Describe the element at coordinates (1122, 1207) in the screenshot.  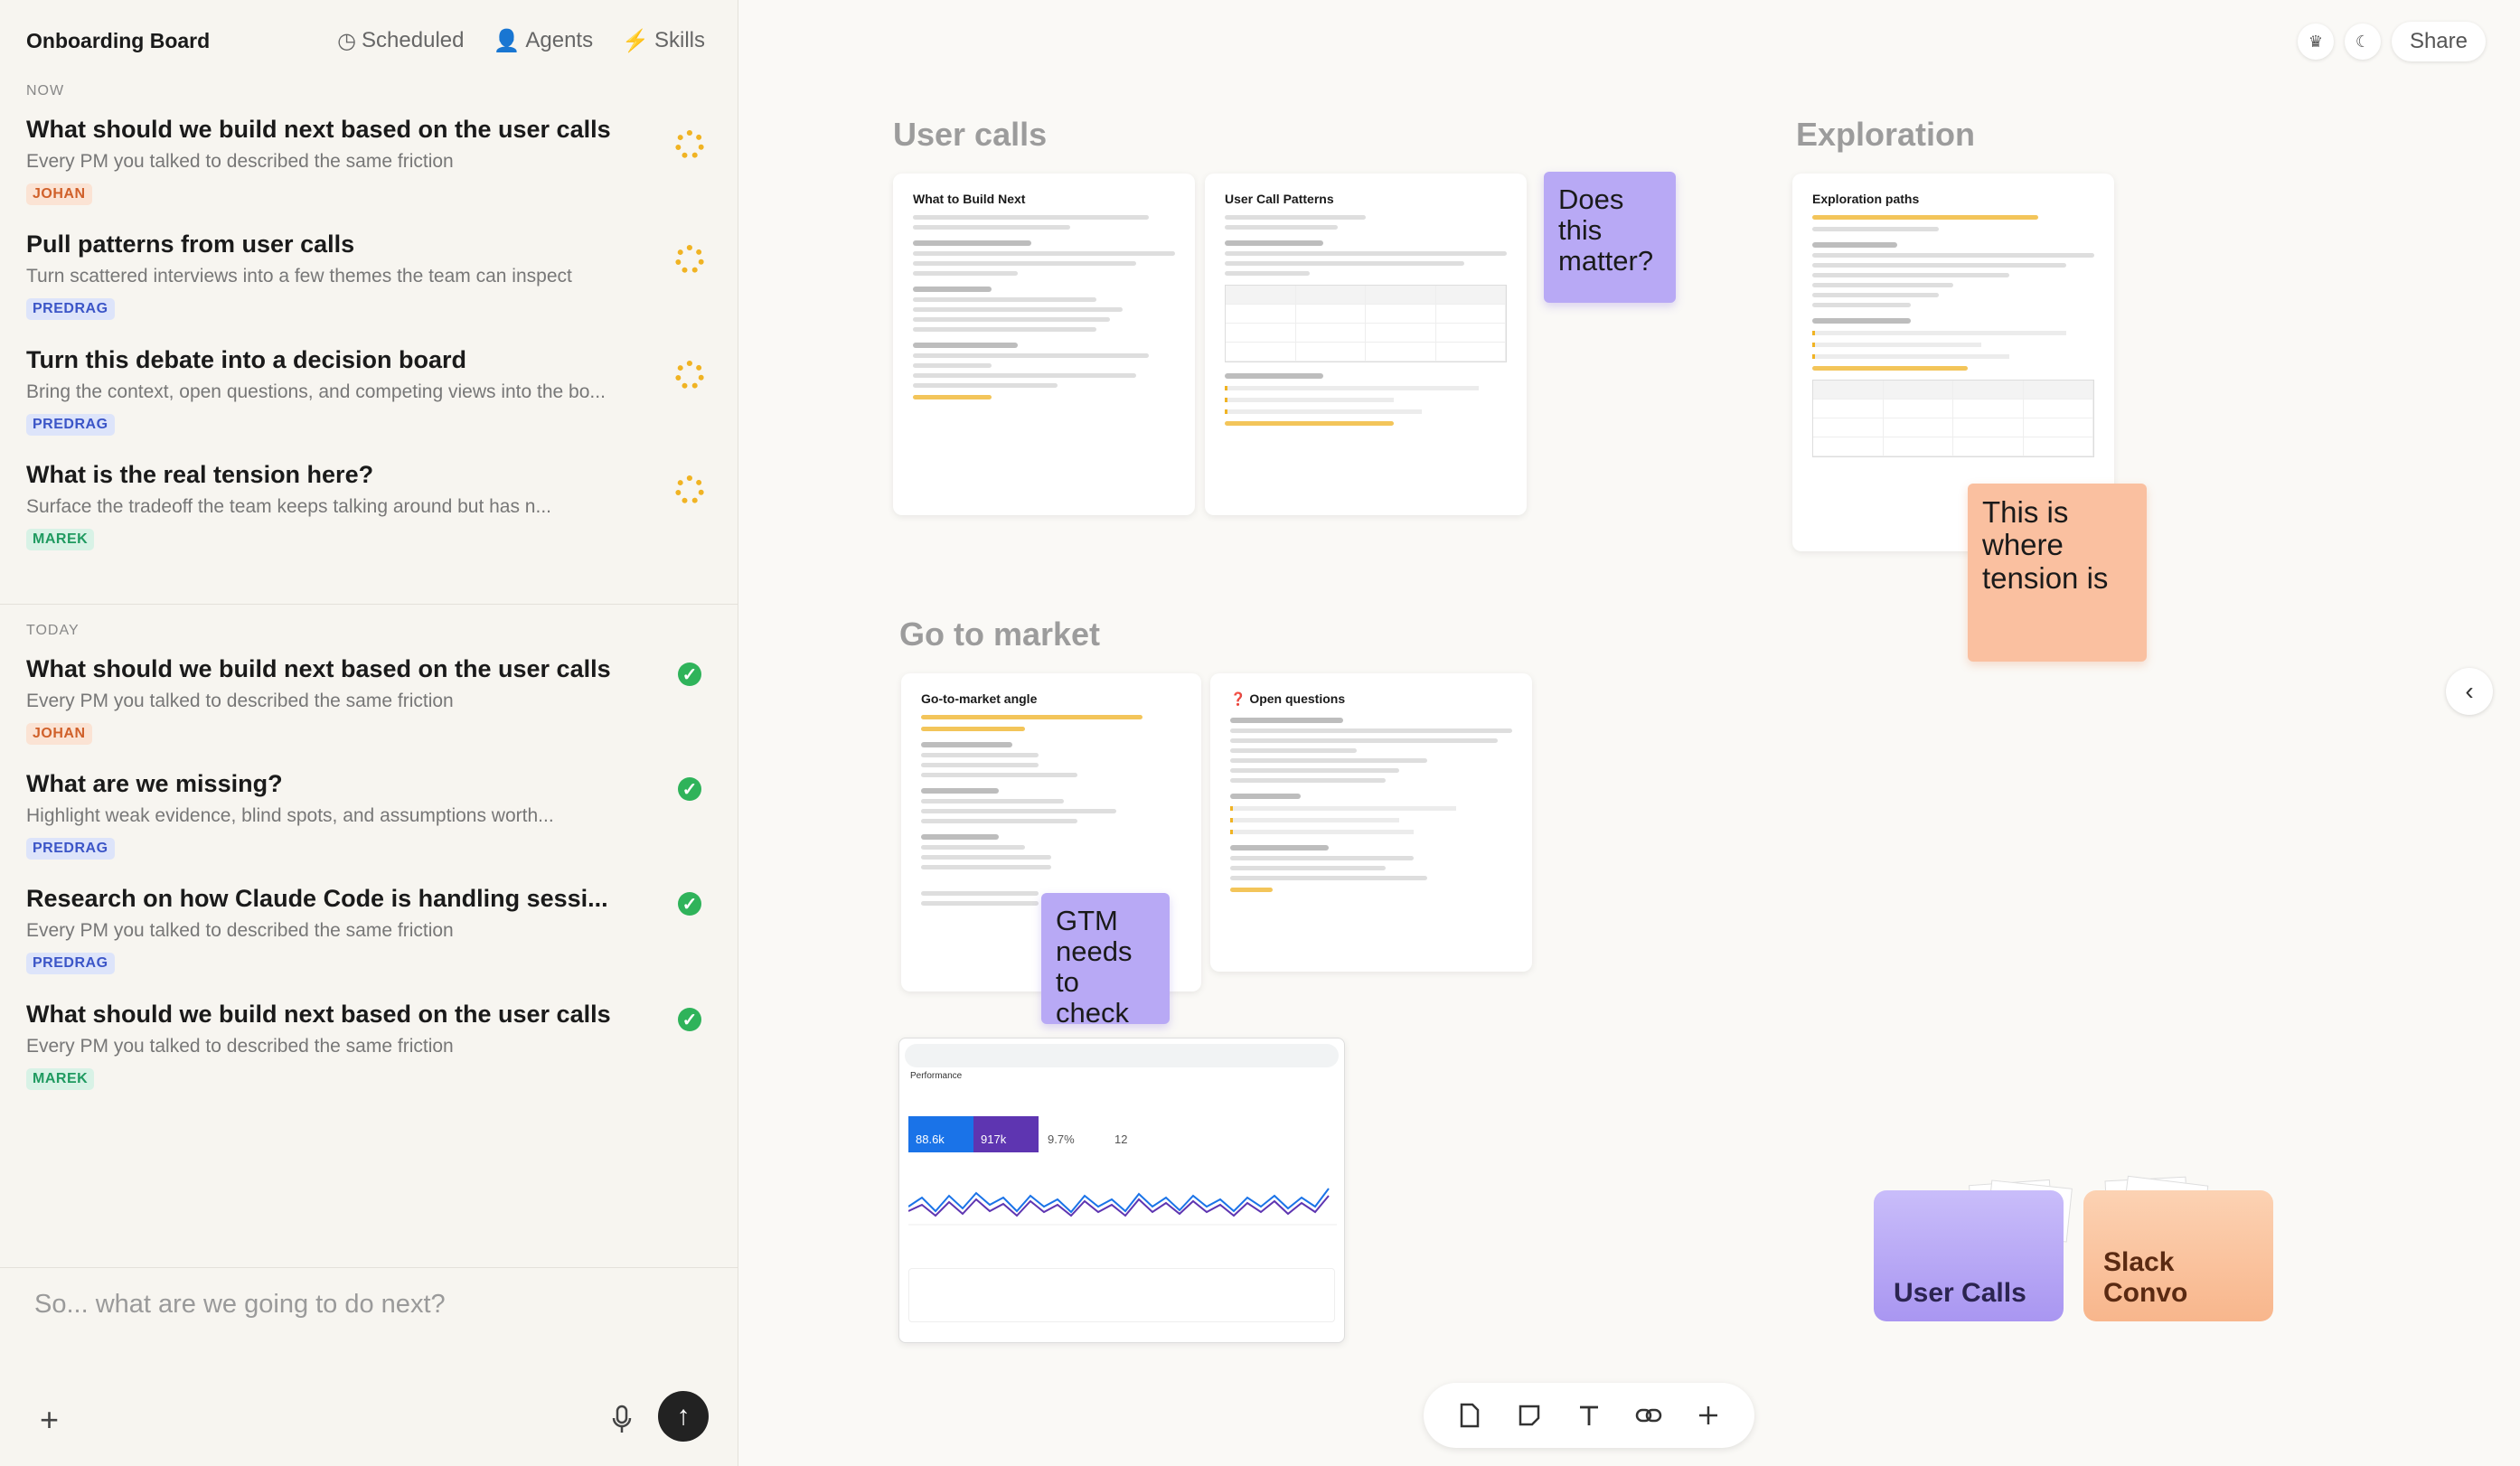
I see `performance-chart` at that location.